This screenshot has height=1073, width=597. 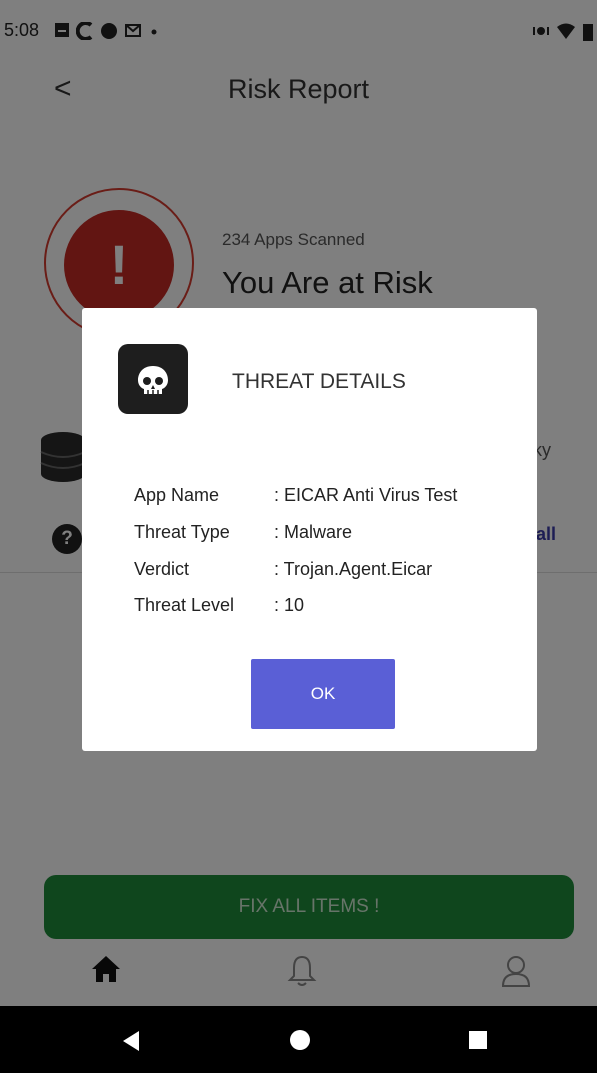 I want to click on ok-button: OK, so click(x=323, y=694).